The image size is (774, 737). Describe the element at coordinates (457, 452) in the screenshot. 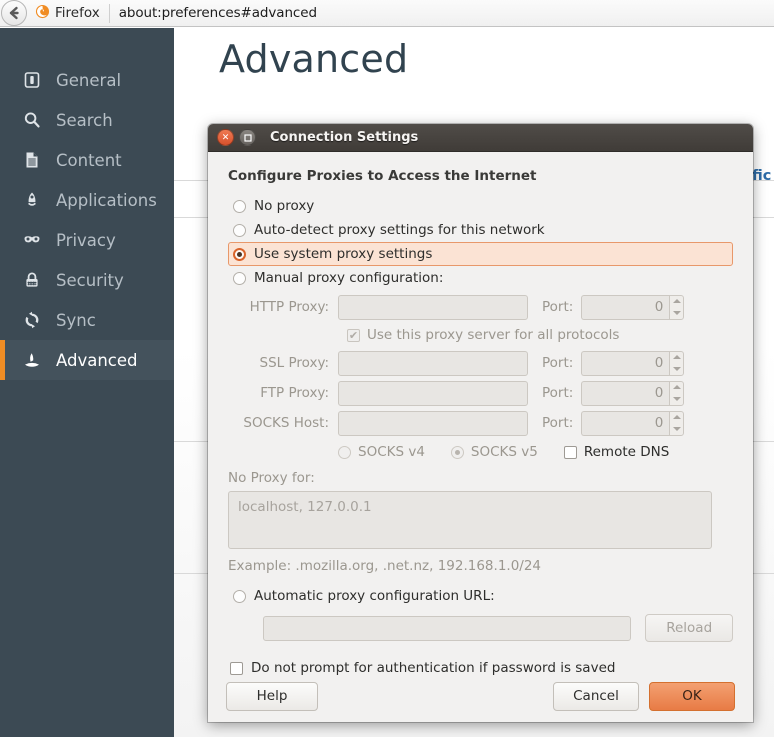

I see `socks-v5-radio` at that location.